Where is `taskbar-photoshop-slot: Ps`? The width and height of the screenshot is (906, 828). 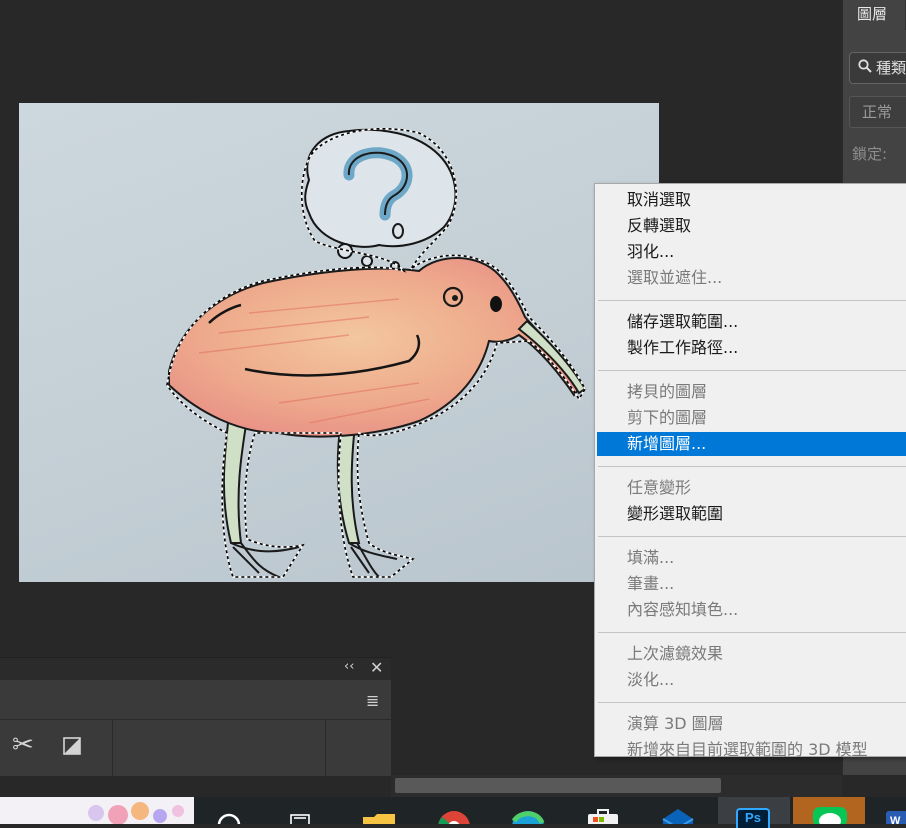 taskbar-photoshop-slot: Ps is located at coordinates (754, 812).